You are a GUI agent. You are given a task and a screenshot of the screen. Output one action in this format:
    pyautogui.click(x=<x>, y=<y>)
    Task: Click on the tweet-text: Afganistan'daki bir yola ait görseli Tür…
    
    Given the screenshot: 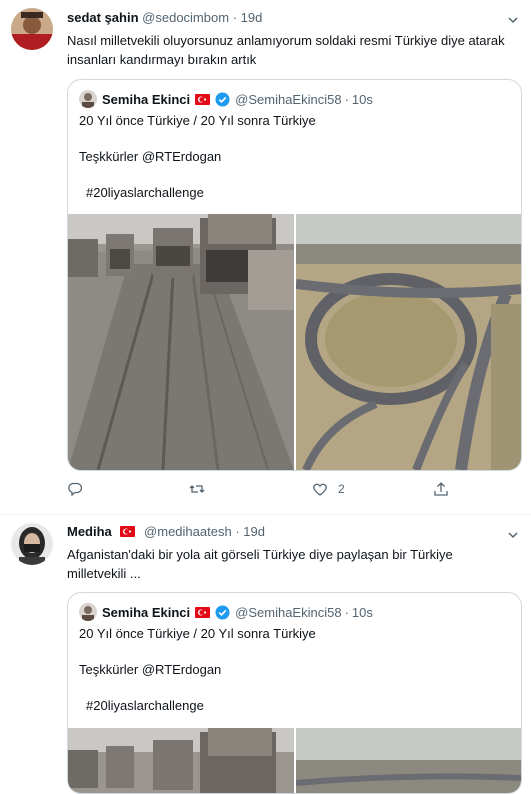 What is the action you would take?
    pyautogui.click(x=294, y=564)
    